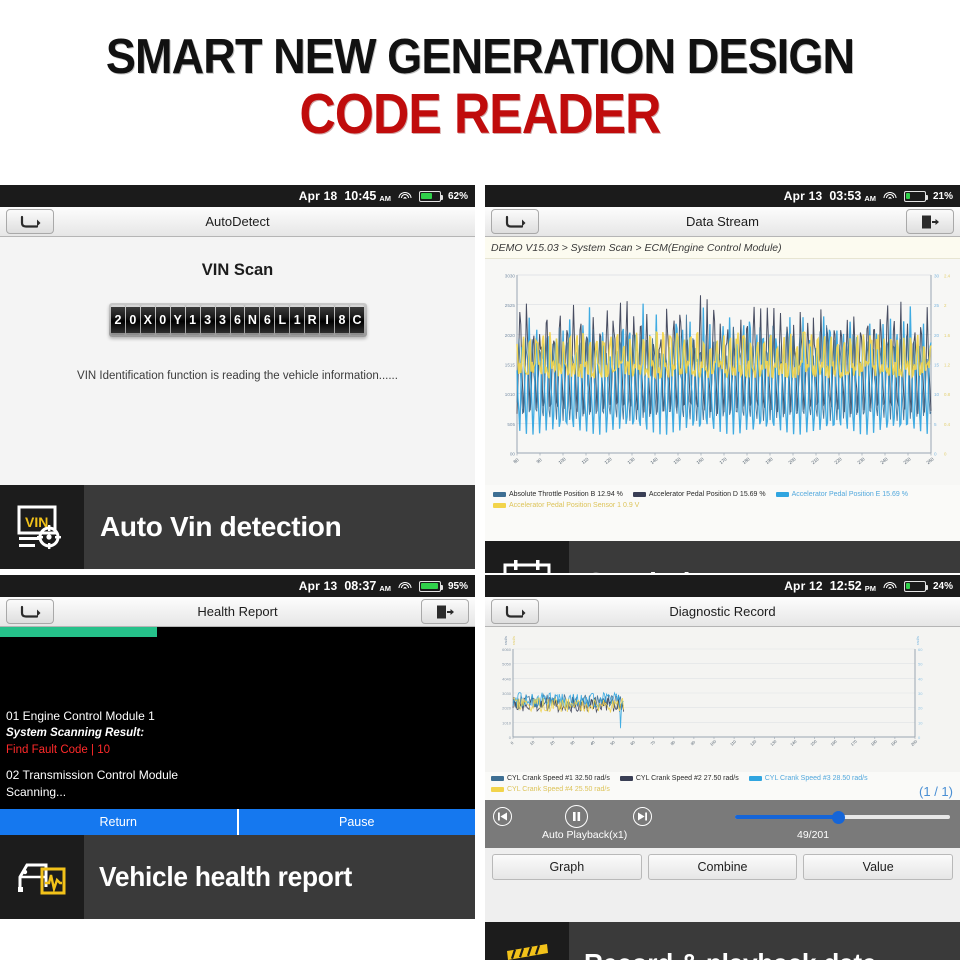 The image size is (960, 960). I want to click on back-arrow-icon, so click(30, 221).